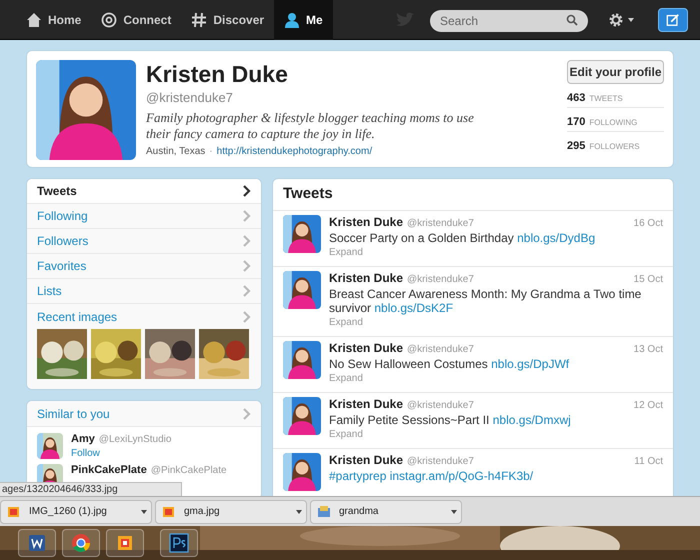 This screenshot has height=560, width=700. Describe the element at coordinates (136, 20) in the screenshot. I see `nav-tab: Connect` at that location.